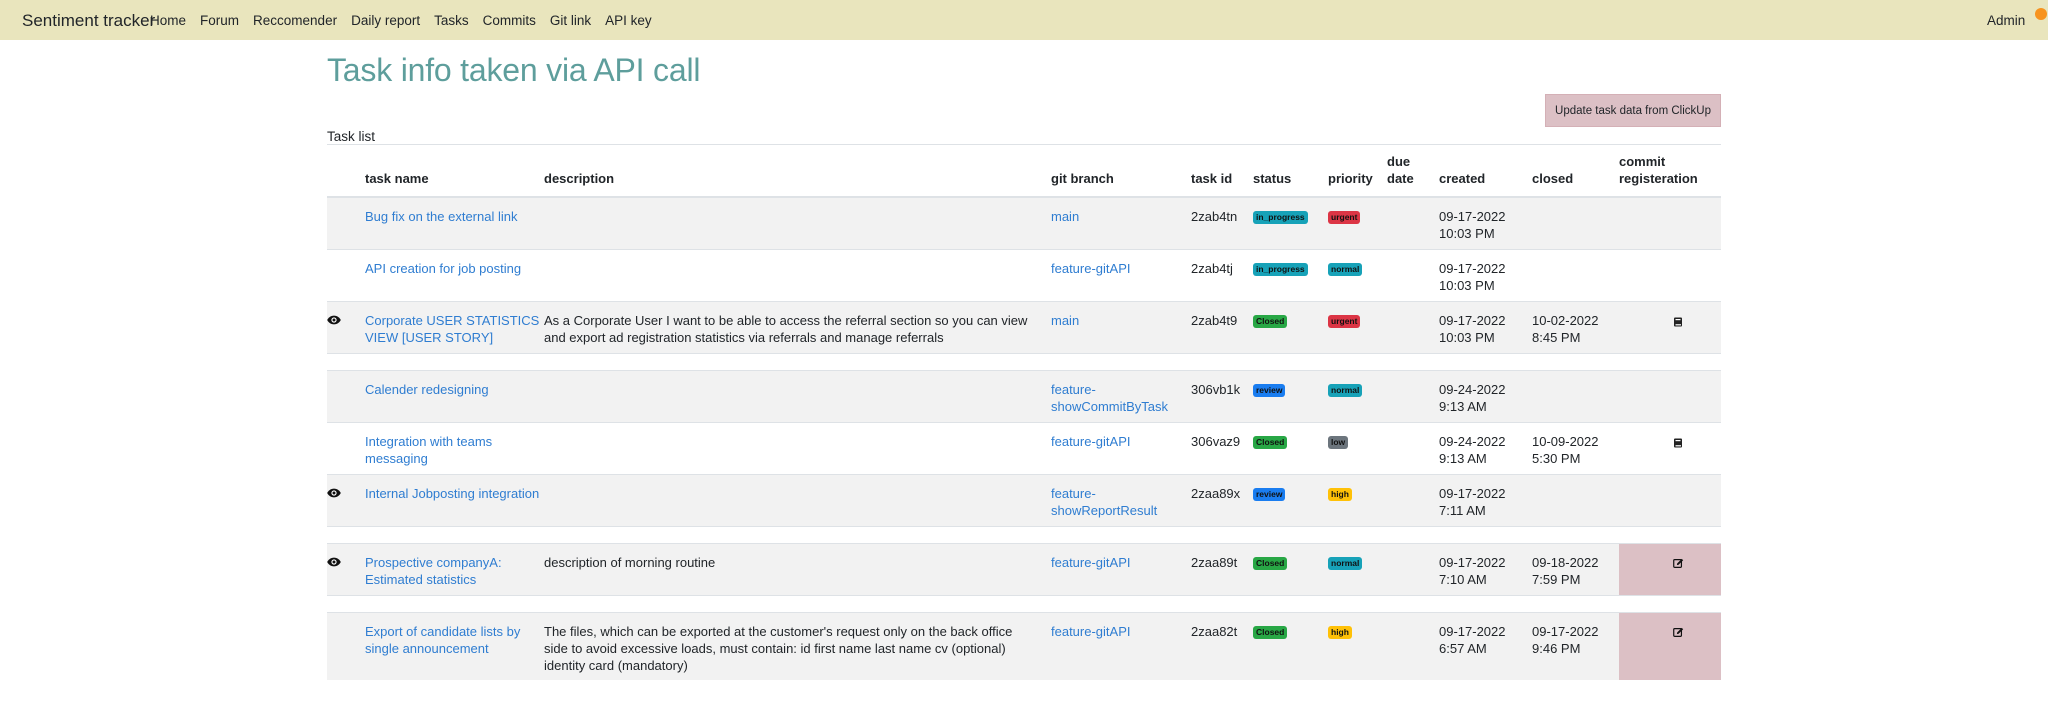 The width and height of the screenshot is (2048, 703). What do you see at coordinates (514, 70) in the screenshot?
I see `page-title: Task info taken via API call` at bounding box center [514, 70].